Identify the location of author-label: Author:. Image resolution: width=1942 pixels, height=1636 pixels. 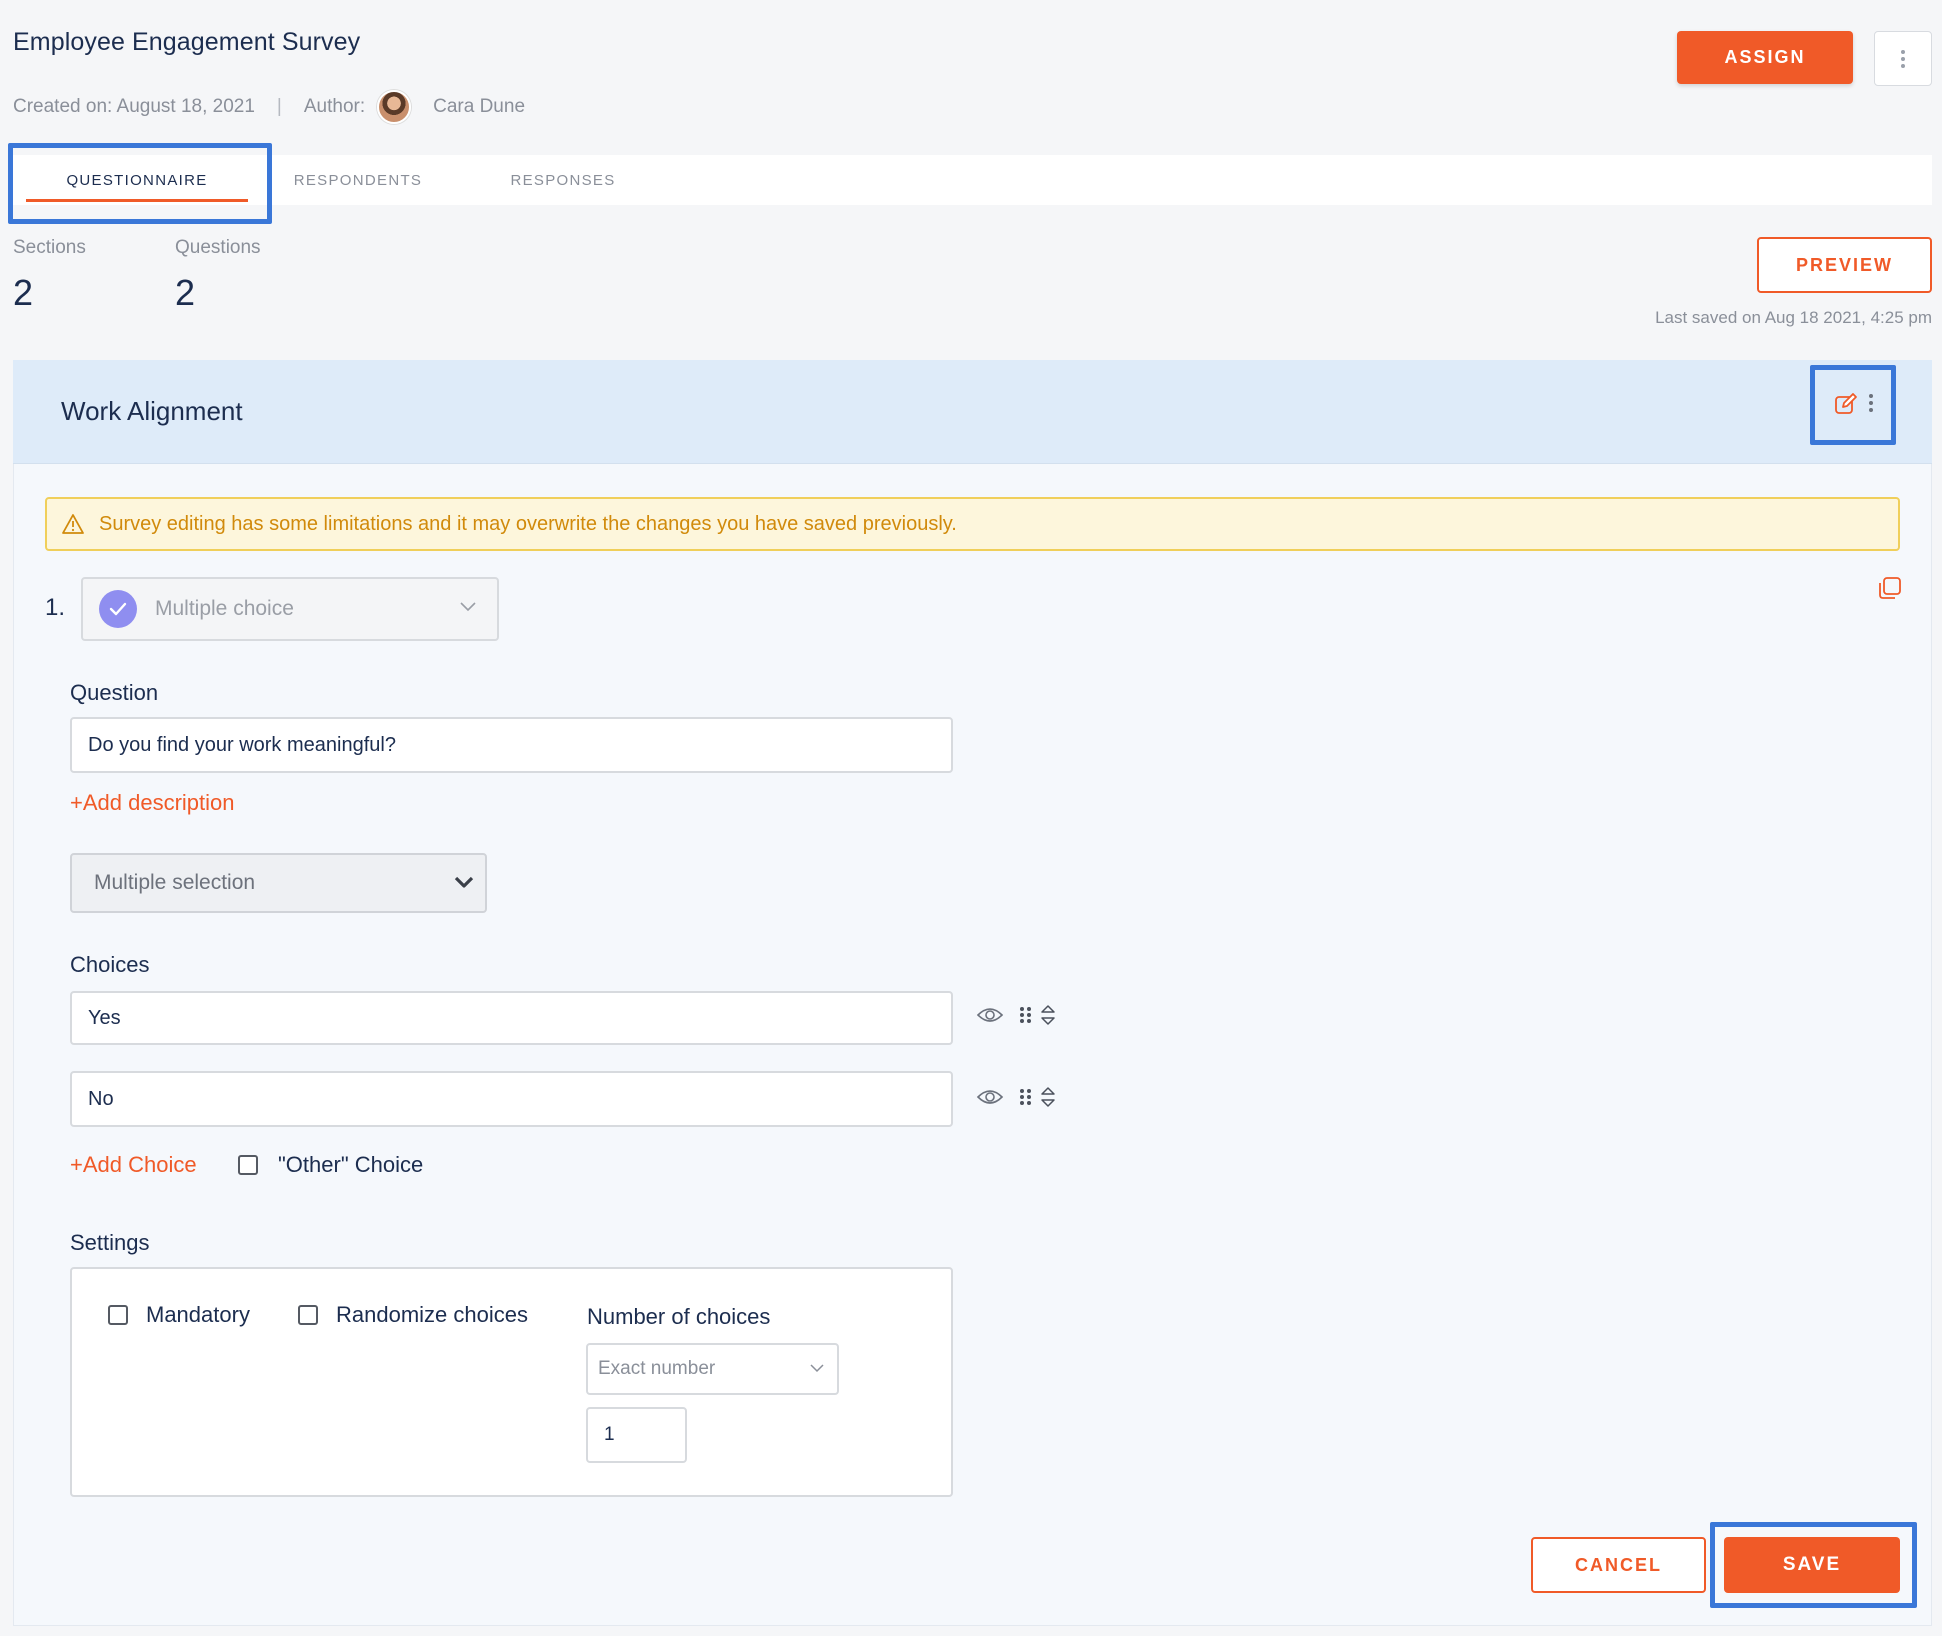
(334, 106).